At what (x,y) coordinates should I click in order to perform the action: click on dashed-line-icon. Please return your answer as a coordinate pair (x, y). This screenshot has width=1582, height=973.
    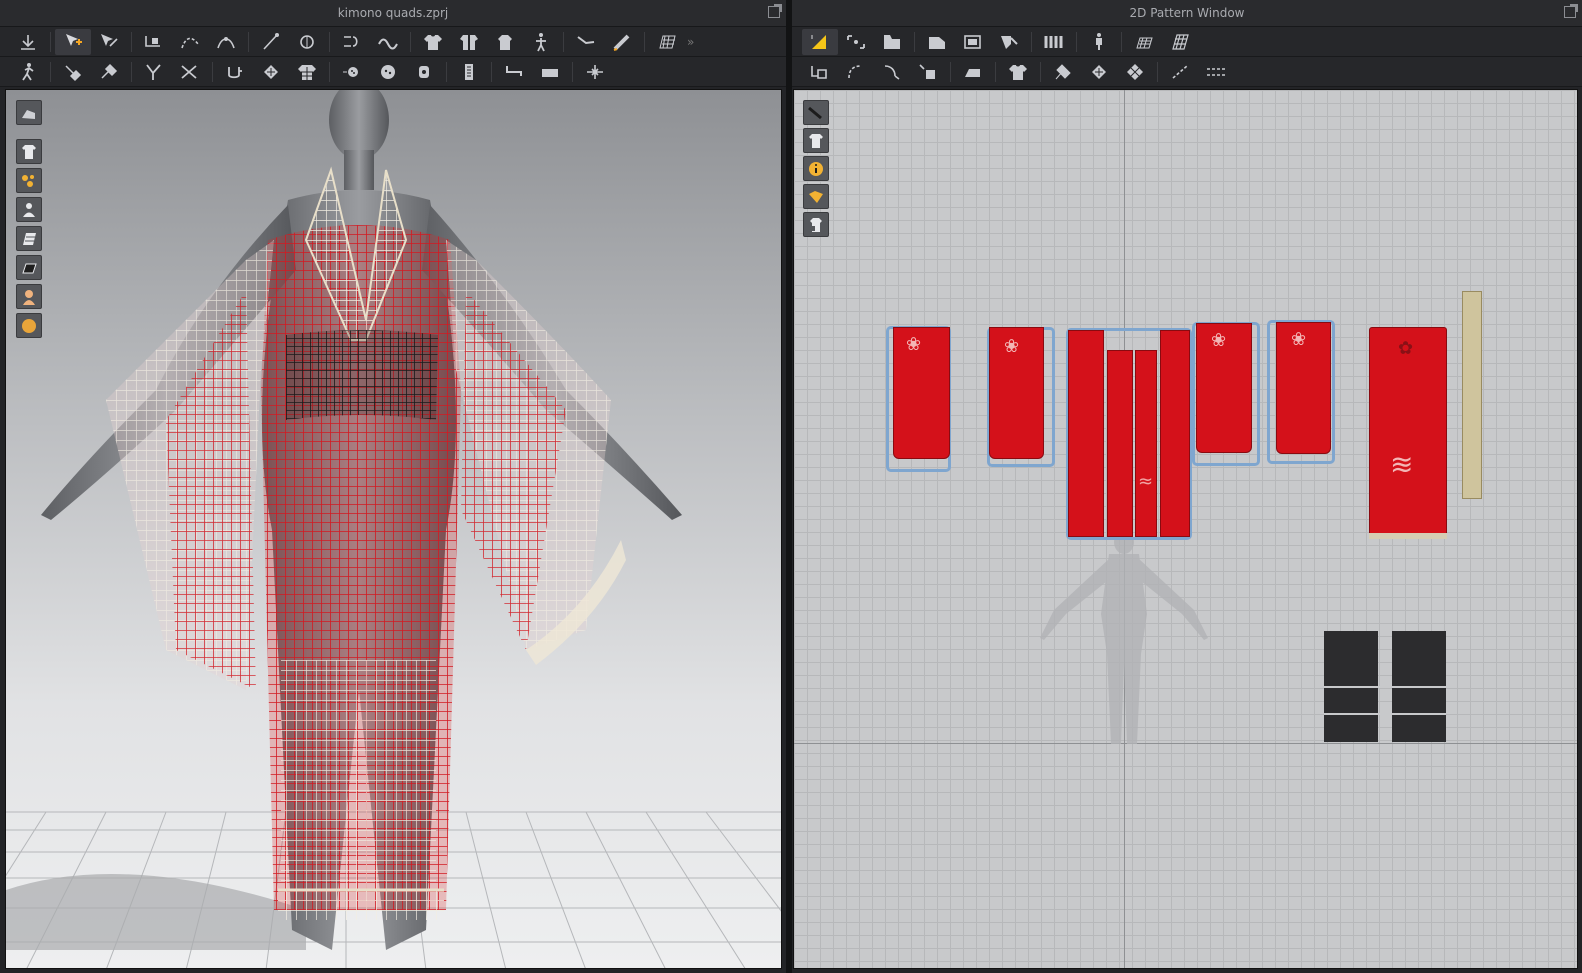
    Looking at the image, I should click on (1216, 72).